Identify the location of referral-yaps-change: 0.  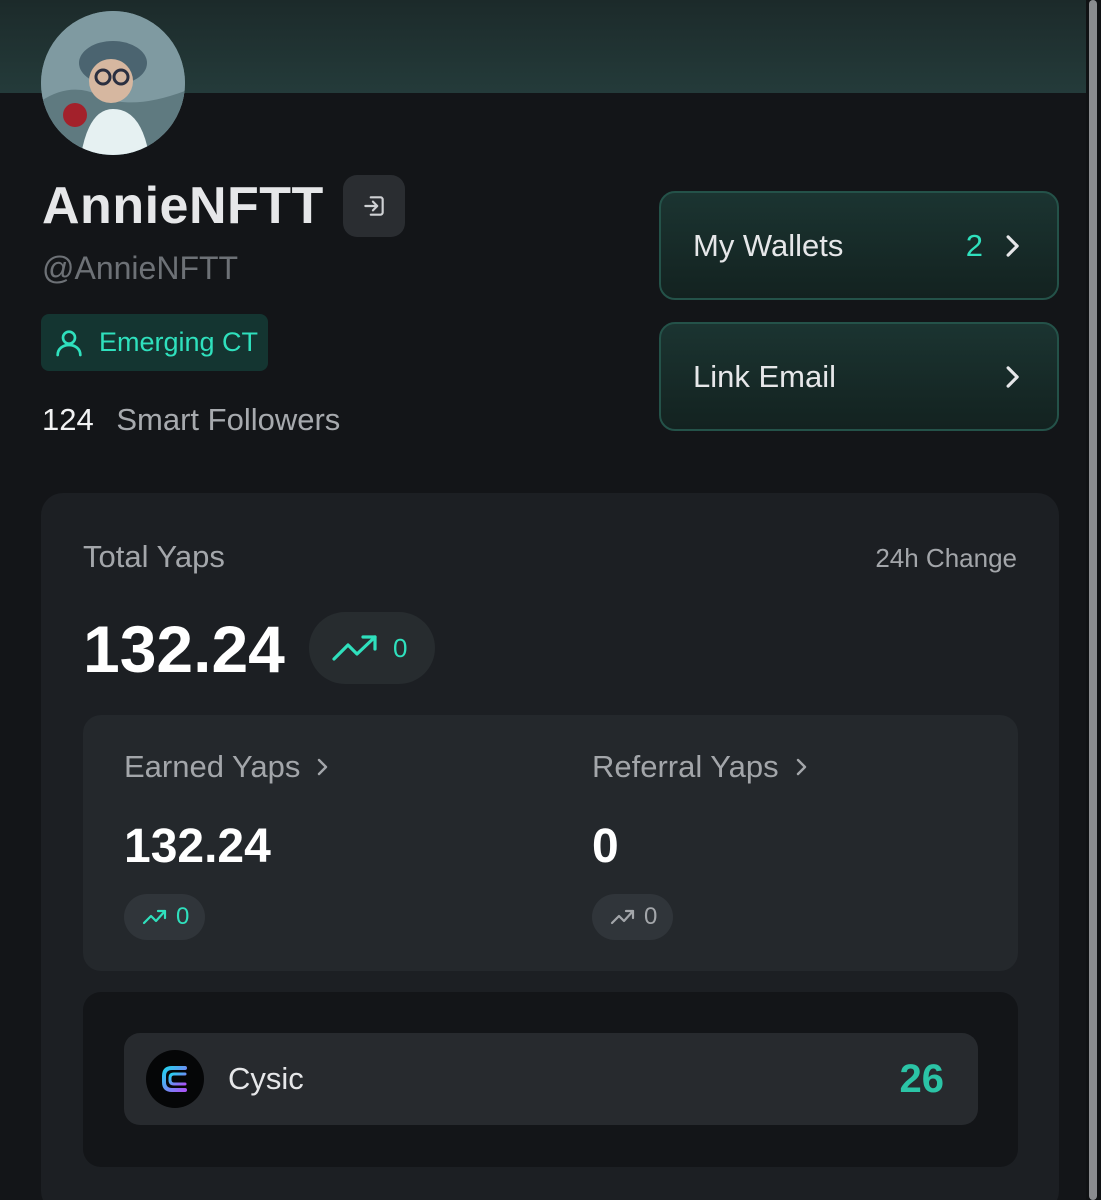
(633, 917).